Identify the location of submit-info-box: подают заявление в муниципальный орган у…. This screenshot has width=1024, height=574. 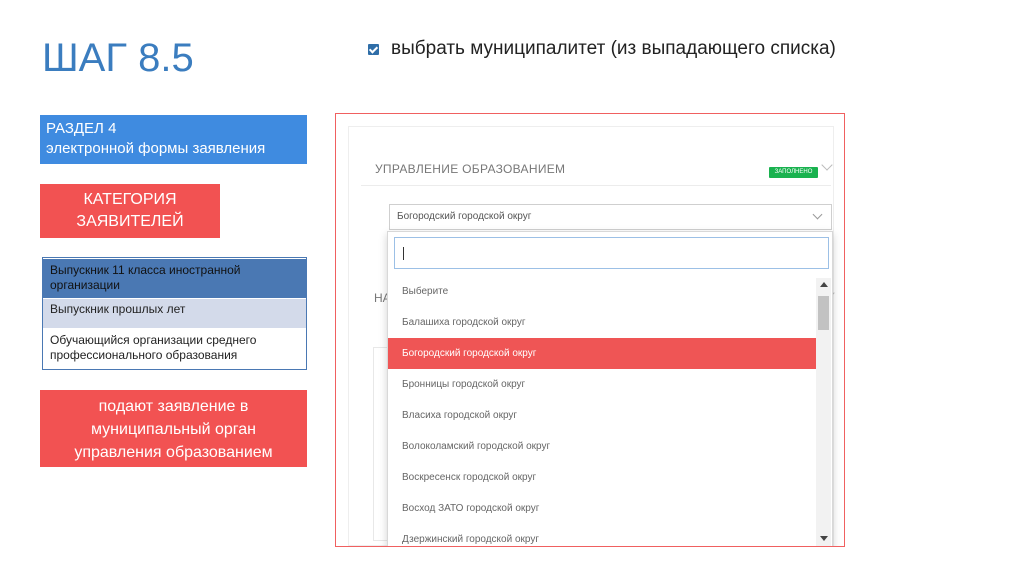
(173, 428).